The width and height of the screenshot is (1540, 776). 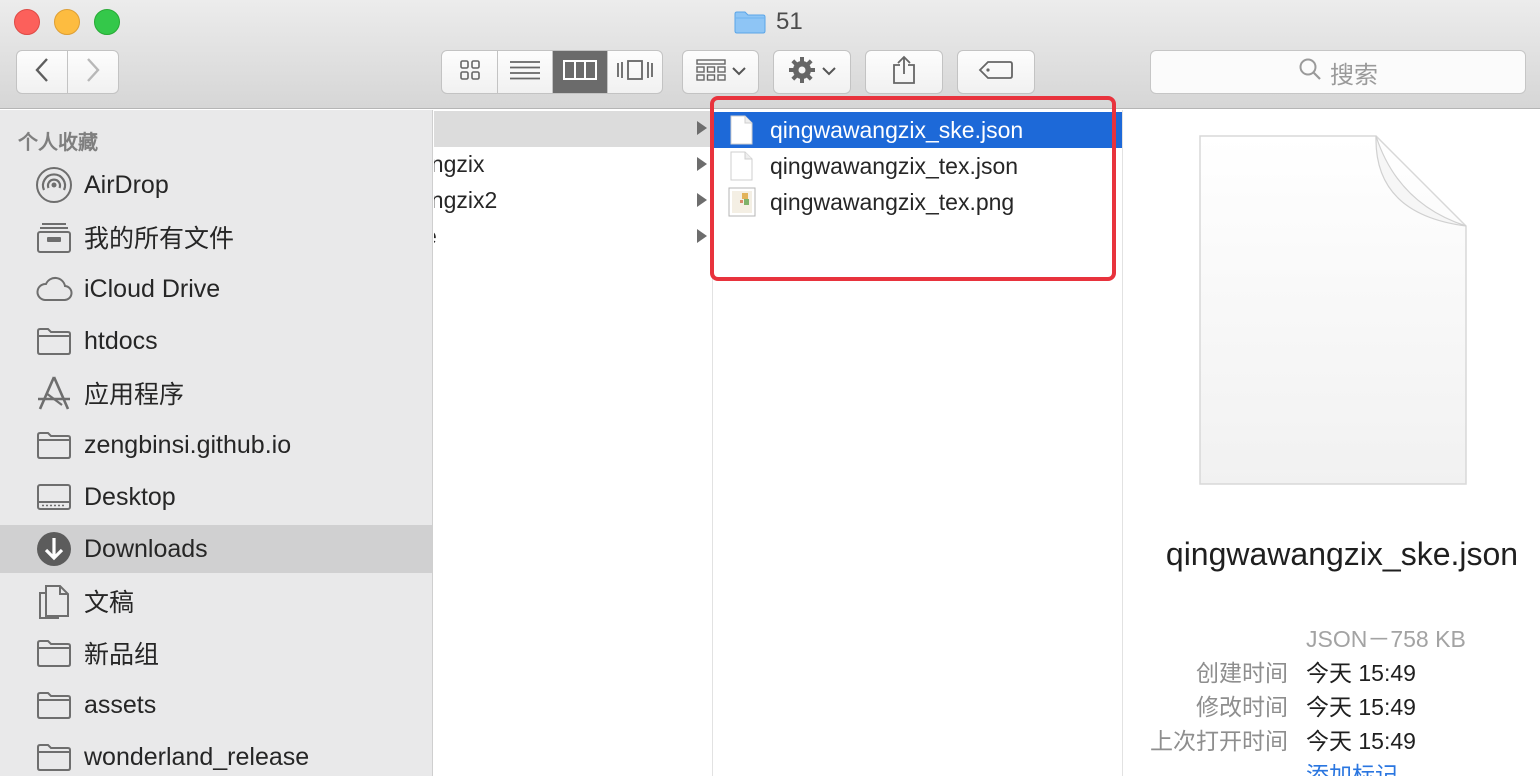 I want to click on close-window-button, so click(x=27, y=22).